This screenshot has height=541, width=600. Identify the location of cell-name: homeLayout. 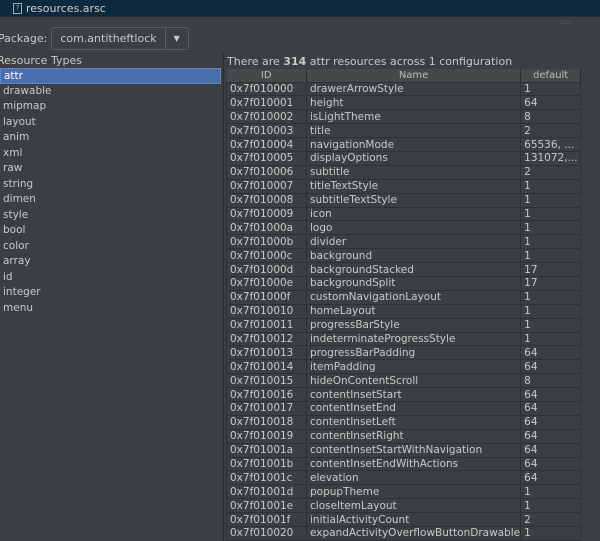
(413, 311).